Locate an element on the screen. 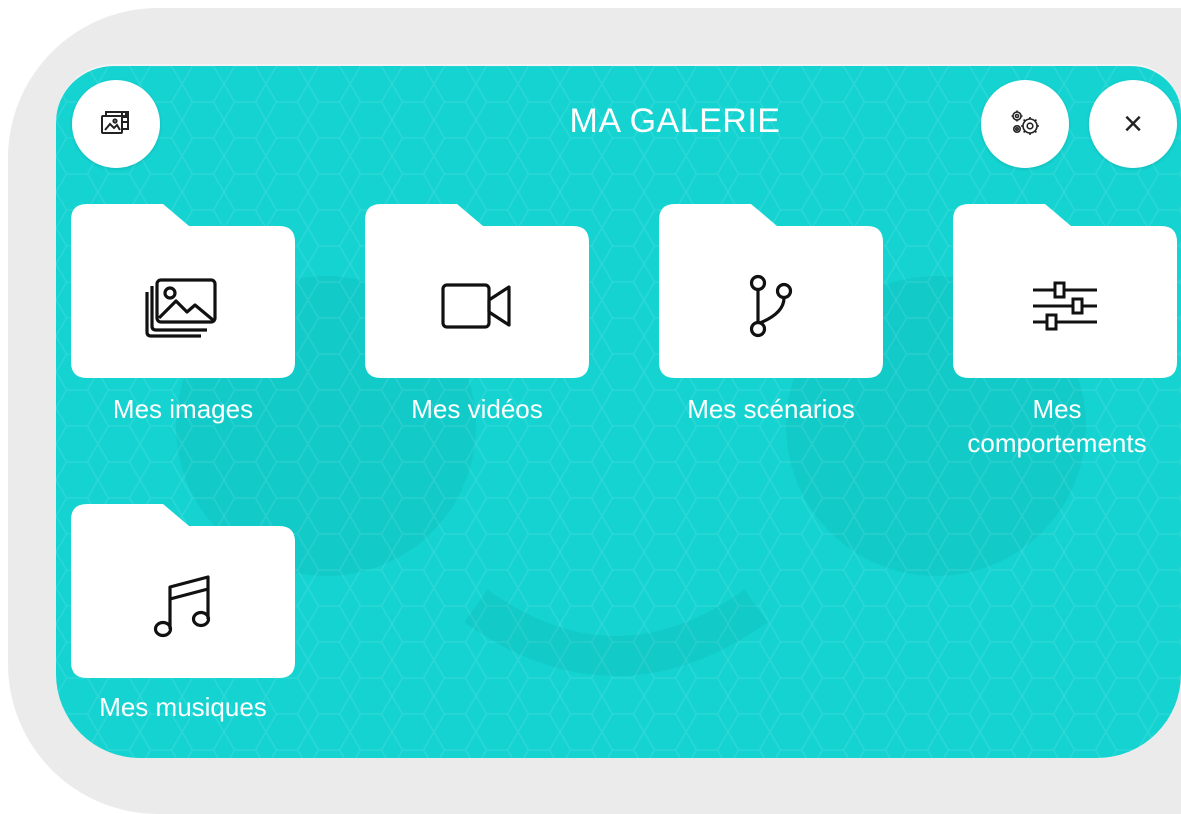 This screenshot has height=814, width=1181. gallery-button is located at coordinates (116, 124).